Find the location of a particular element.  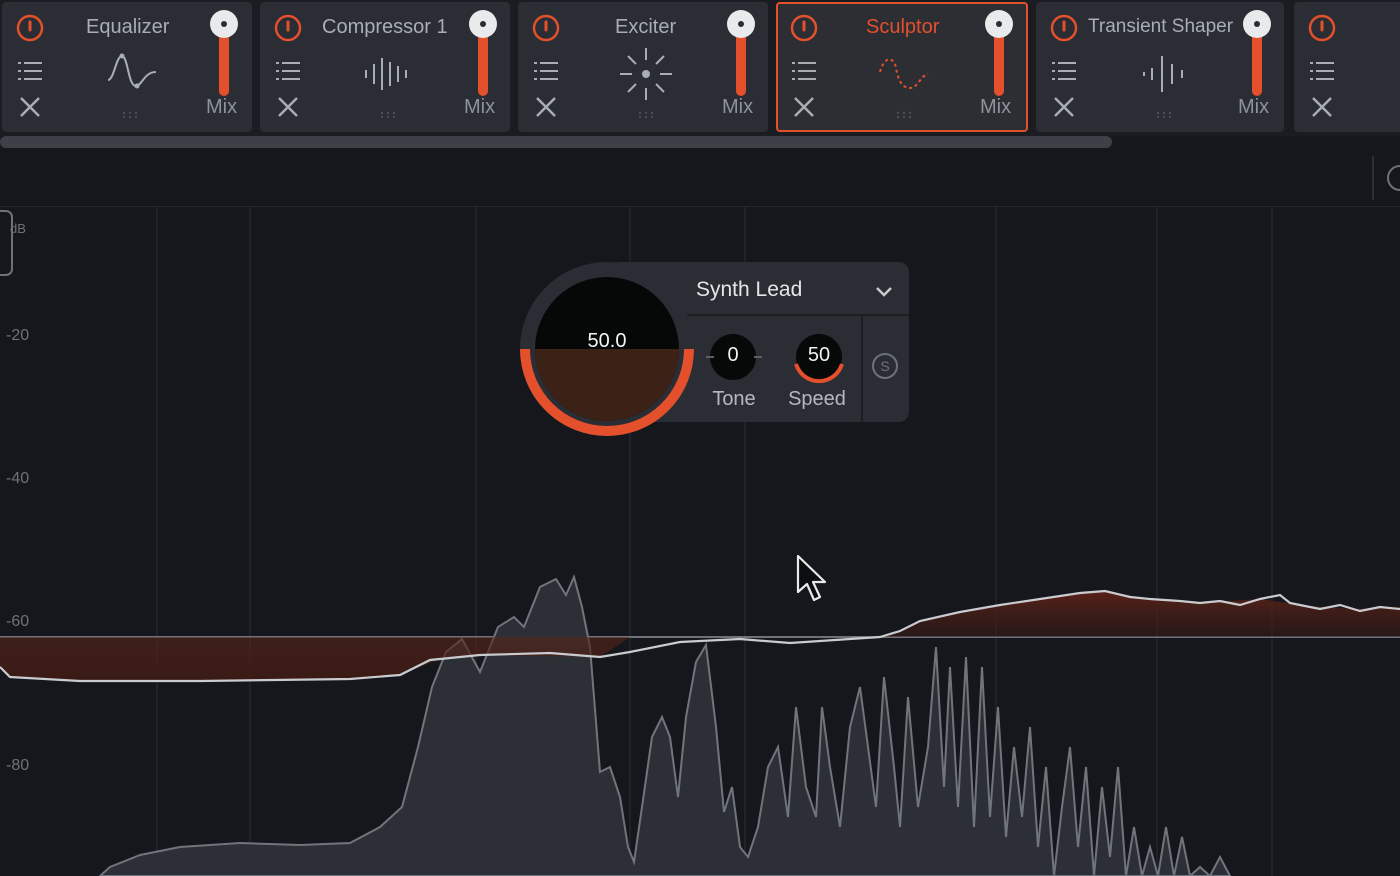

module-name: Sculptor is located at coordinates (903, 27).